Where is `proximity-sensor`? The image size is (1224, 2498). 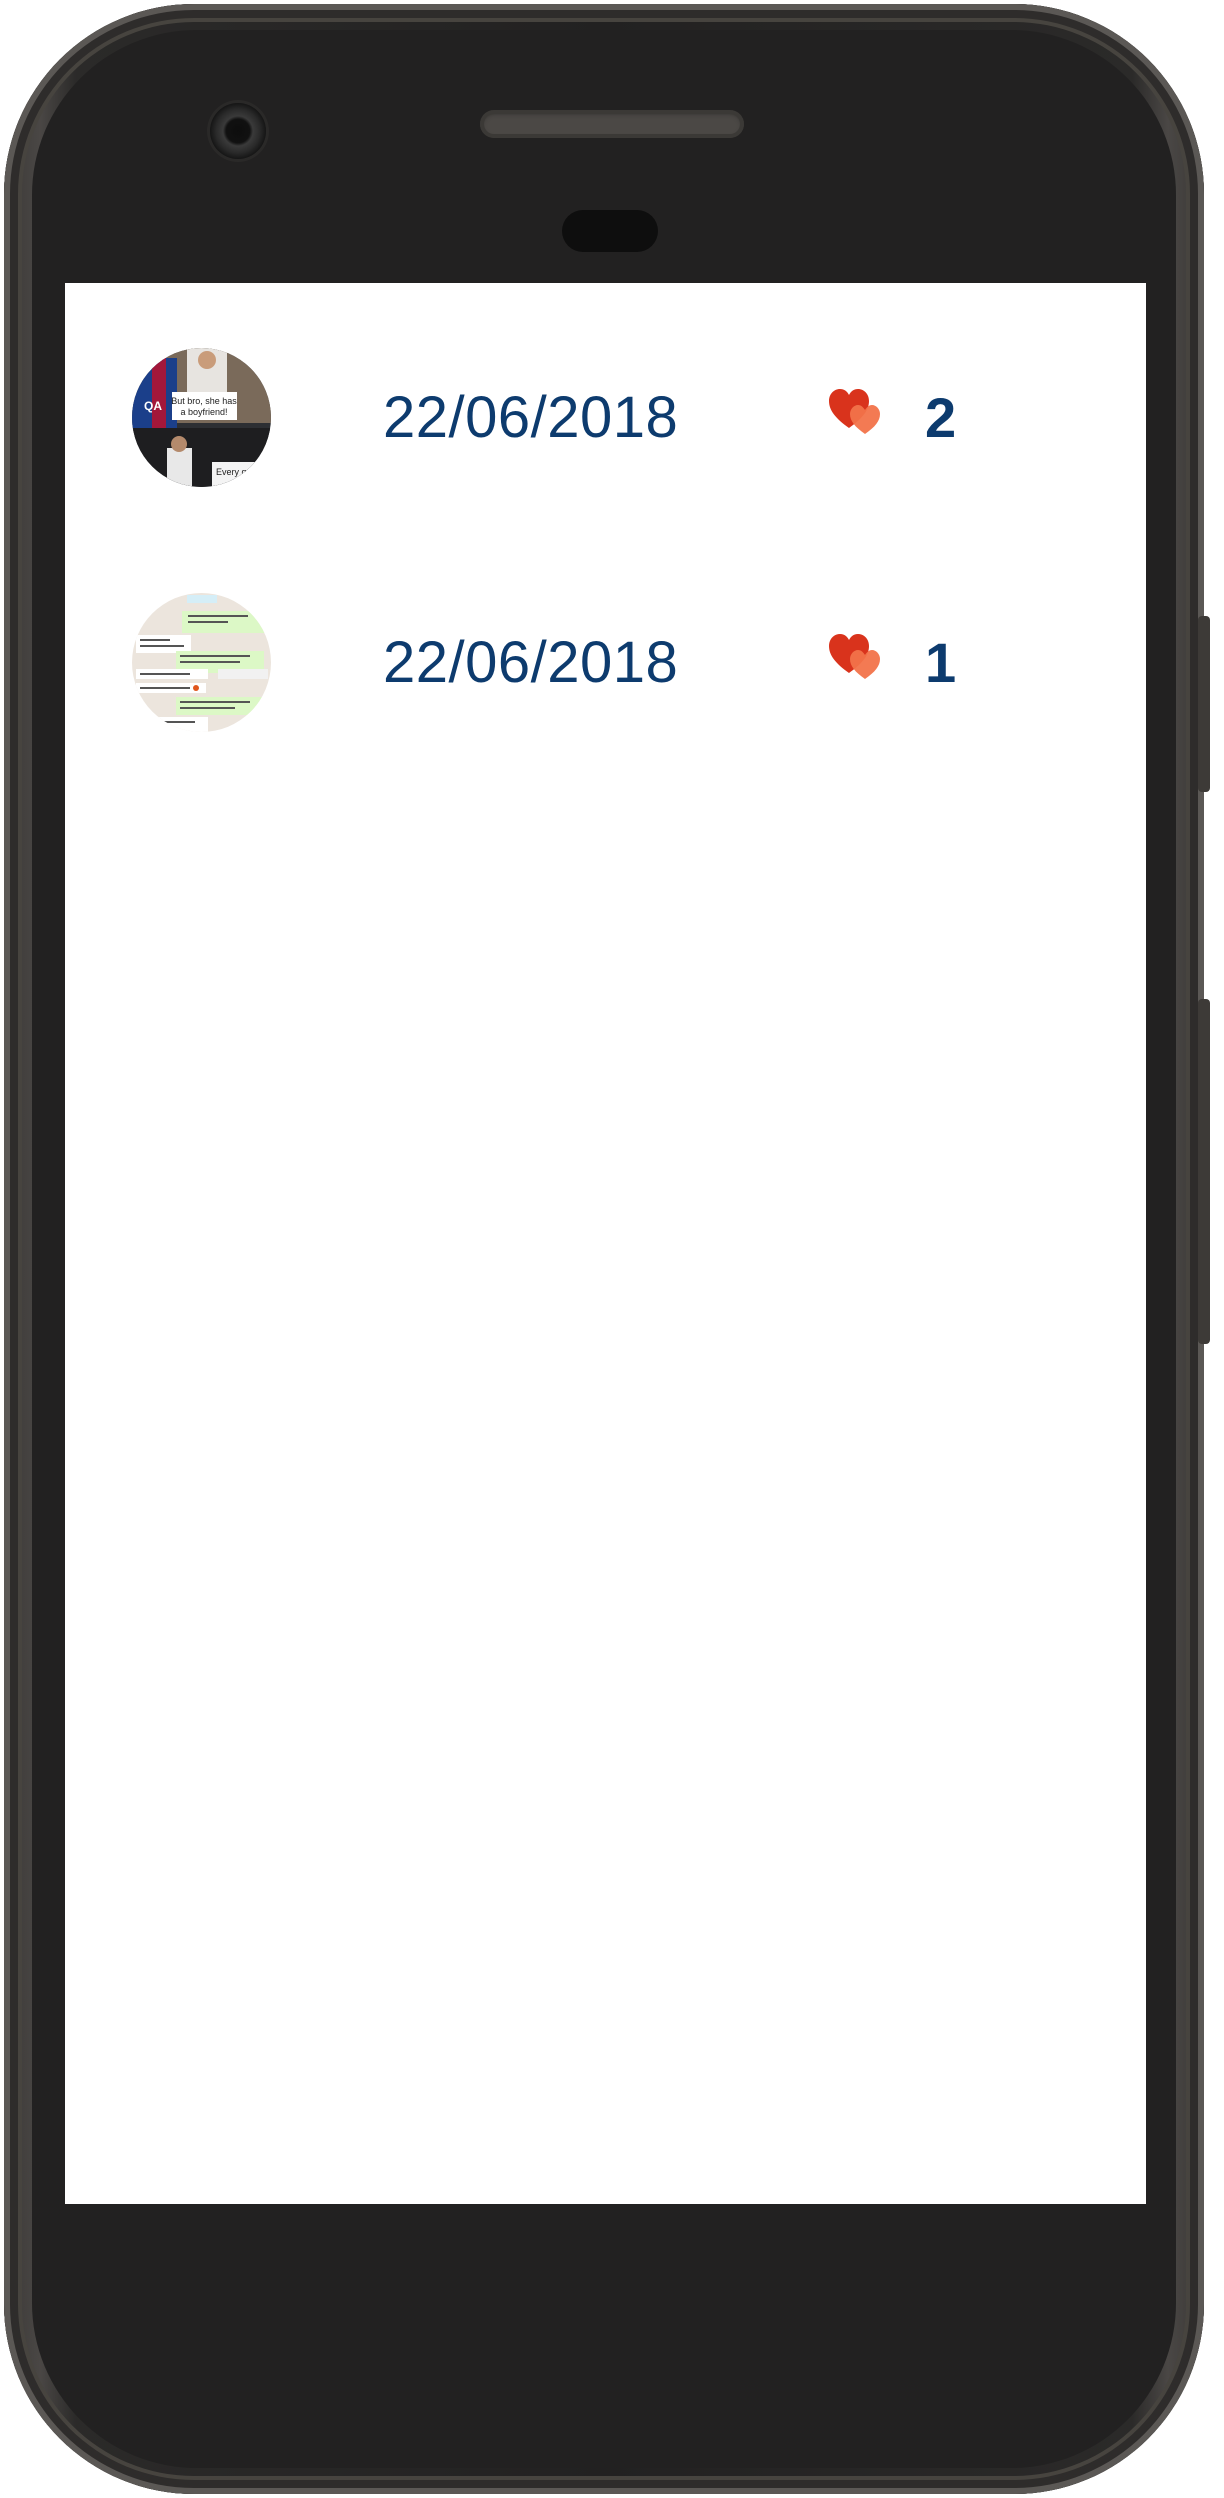 proximity-sensor is located at coordinates (610, 231).